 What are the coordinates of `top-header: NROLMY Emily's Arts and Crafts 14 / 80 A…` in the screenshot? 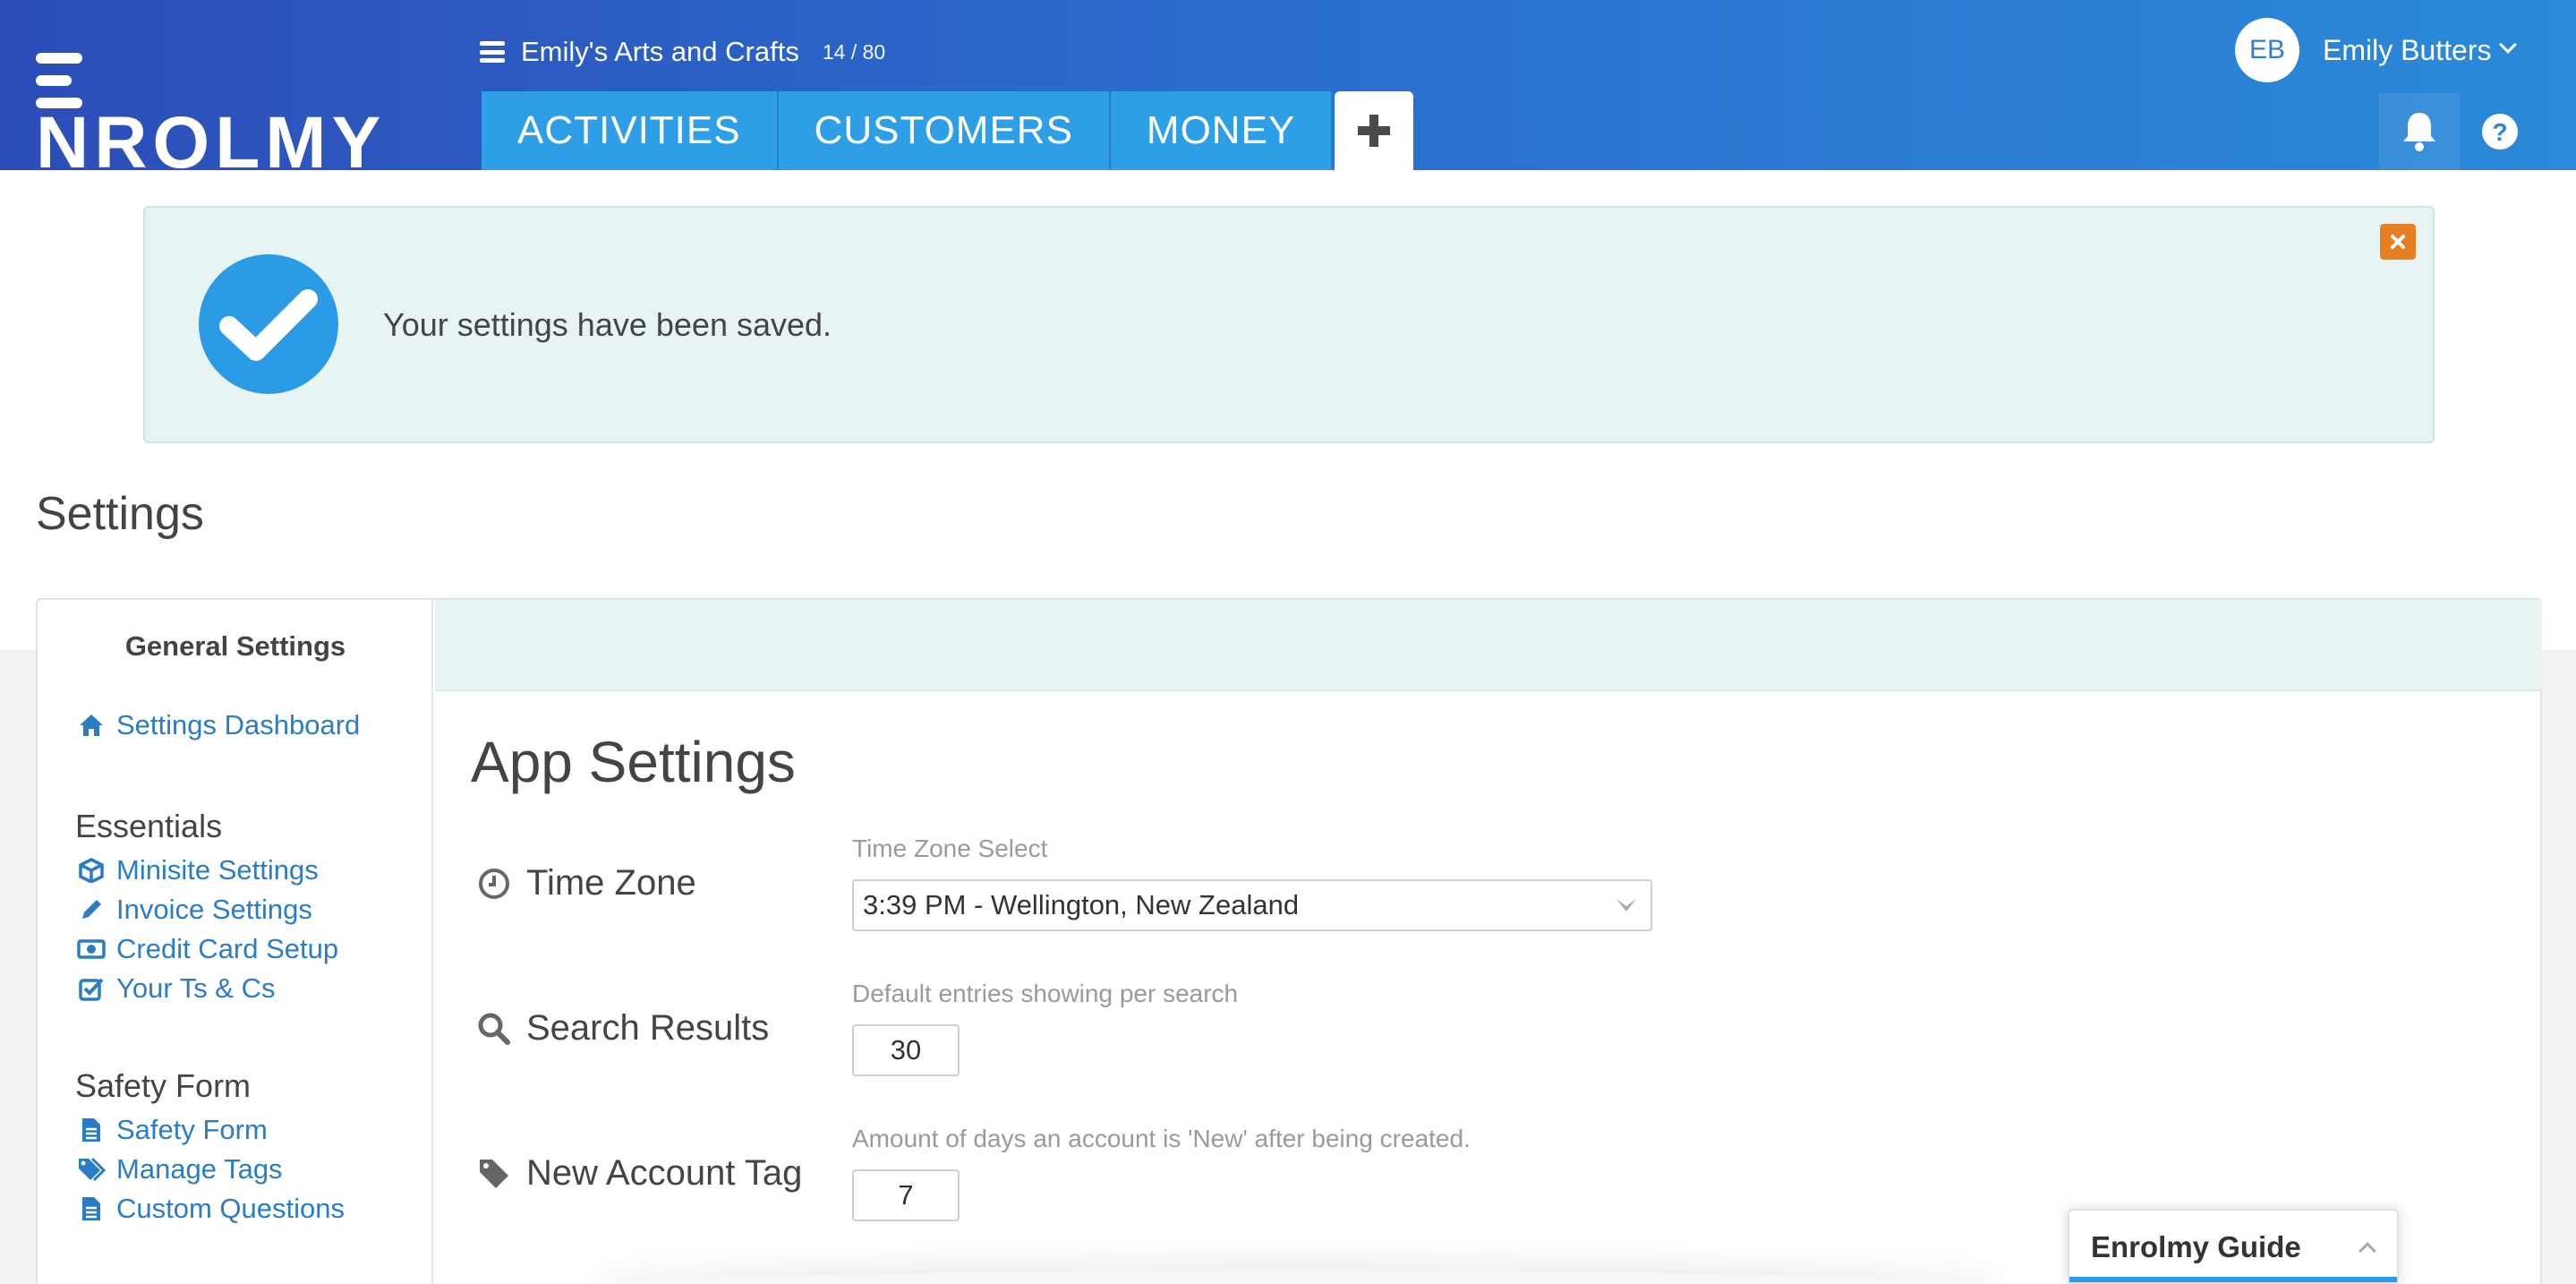 It's located at (1288, 90).